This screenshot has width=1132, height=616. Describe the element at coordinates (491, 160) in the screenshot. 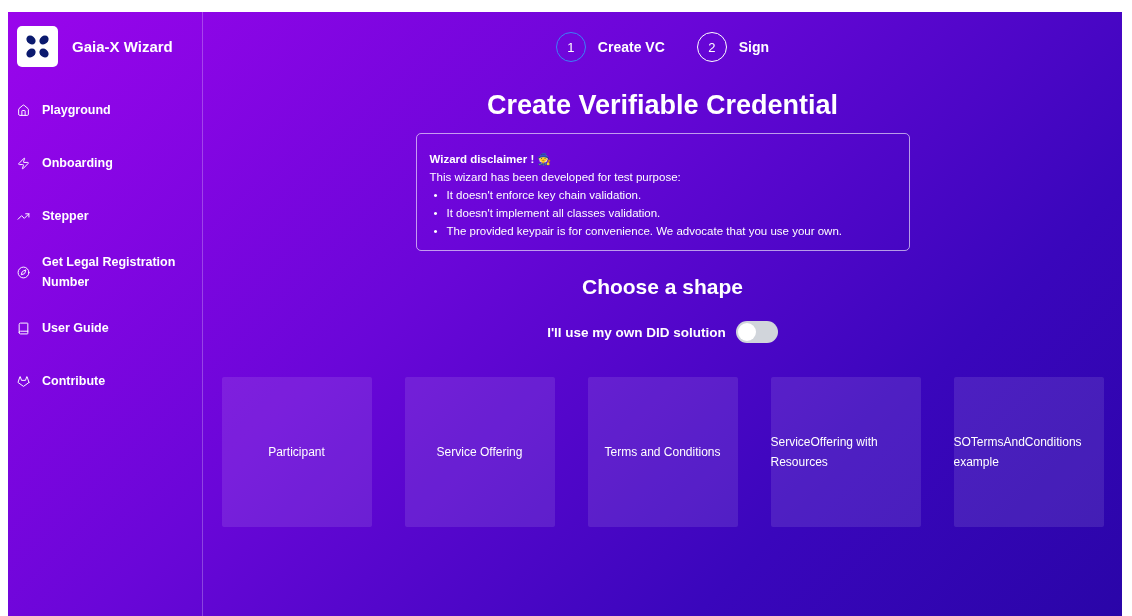

I see `disclaimer-title: Wizard disclaimer ! 🧙` at that location.